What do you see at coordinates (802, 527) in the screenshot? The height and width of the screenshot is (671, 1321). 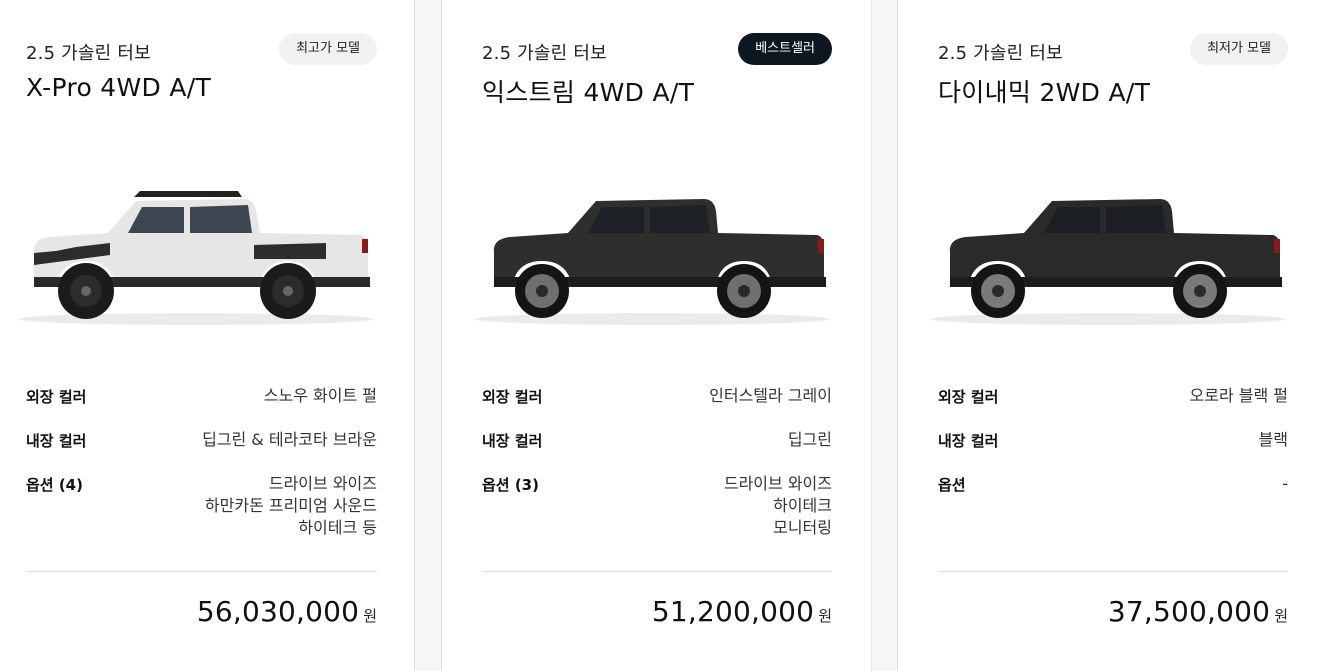 I see `option-item: 모니터링` at bounding box center [802, 527].